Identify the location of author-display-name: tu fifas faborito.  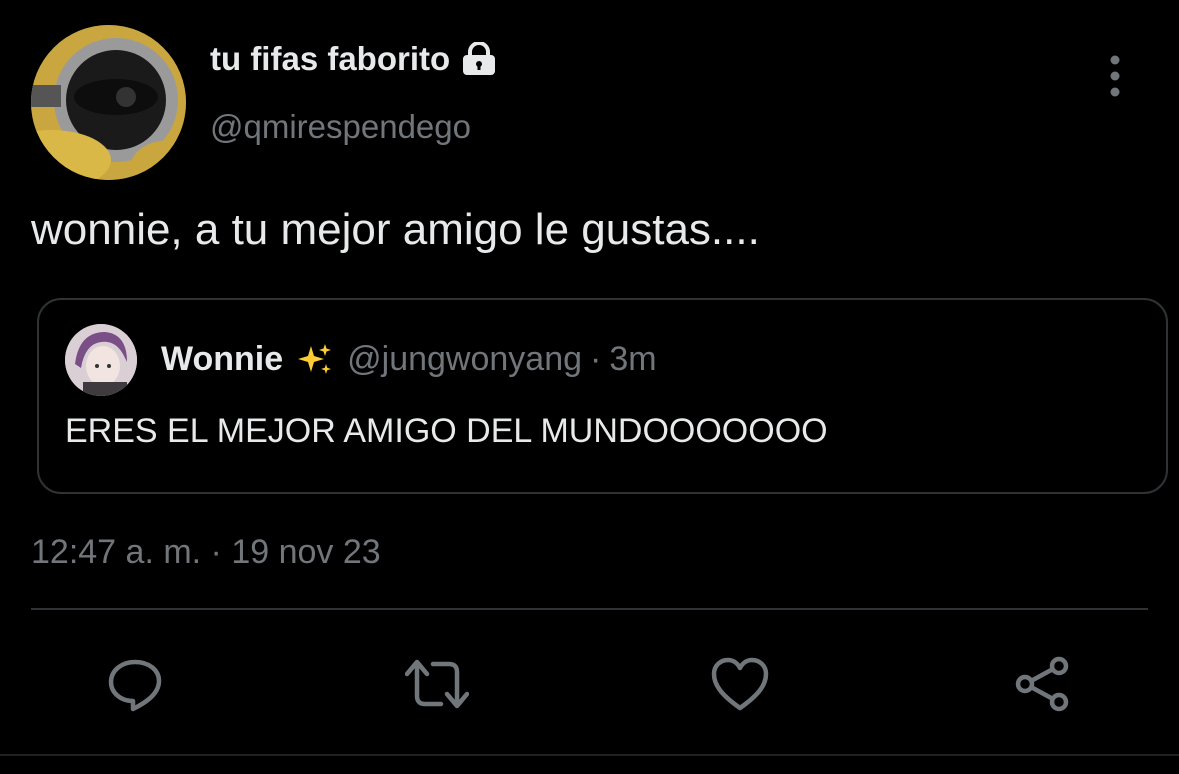
(354, 59).